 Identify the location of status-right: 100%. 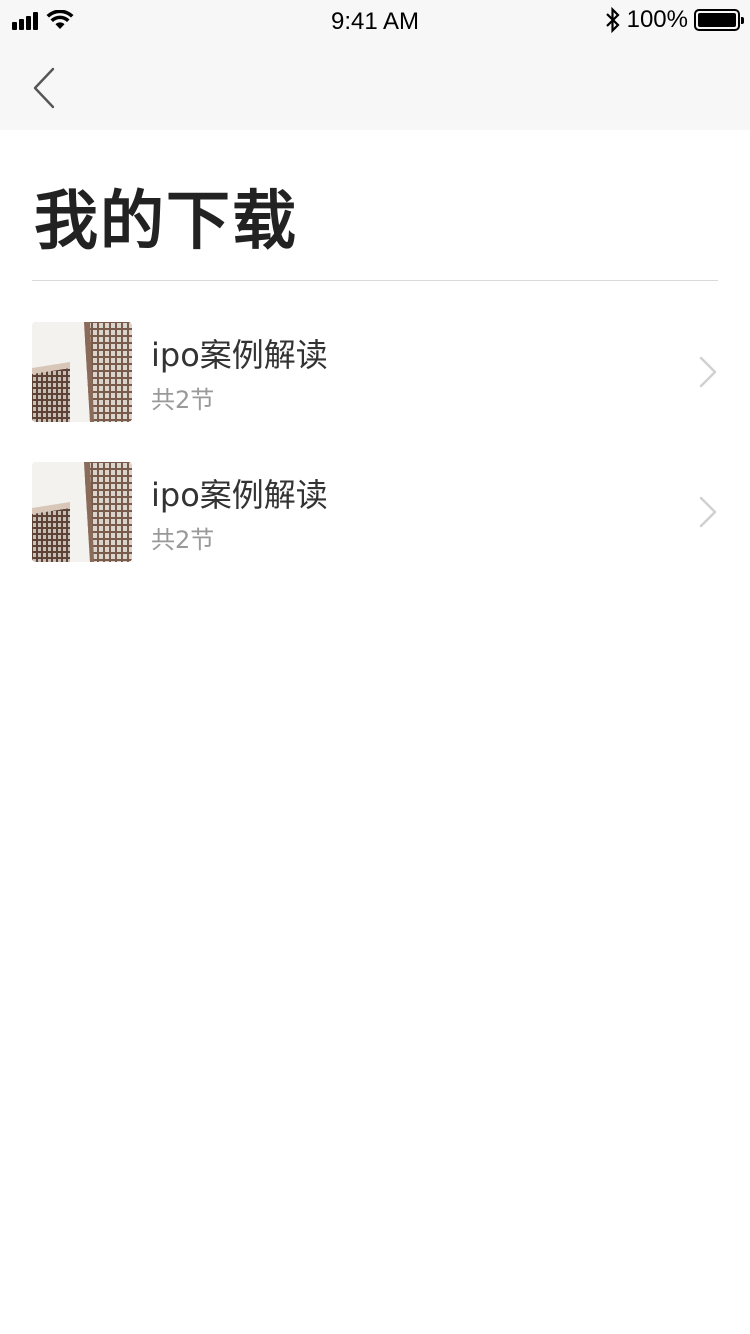
(674, 20).